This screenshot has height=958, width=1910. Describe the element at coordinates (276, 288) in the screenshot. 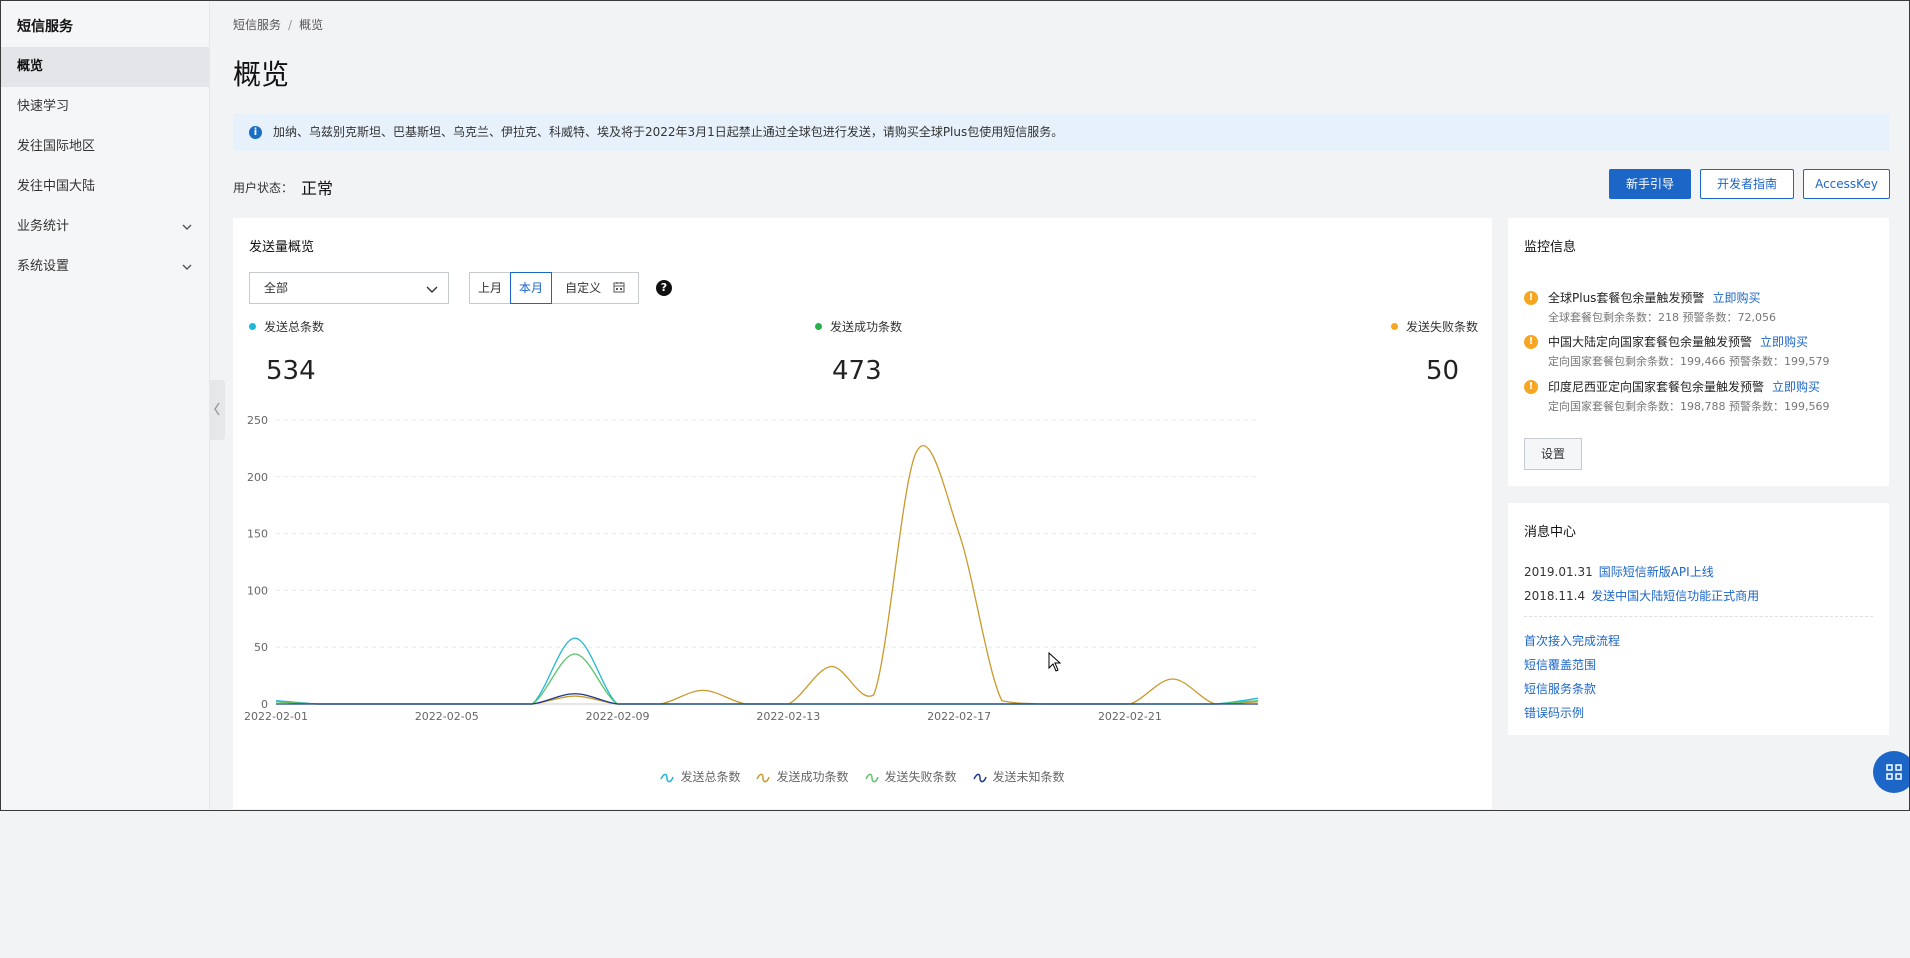

I see `select-value: 全部` at that location.